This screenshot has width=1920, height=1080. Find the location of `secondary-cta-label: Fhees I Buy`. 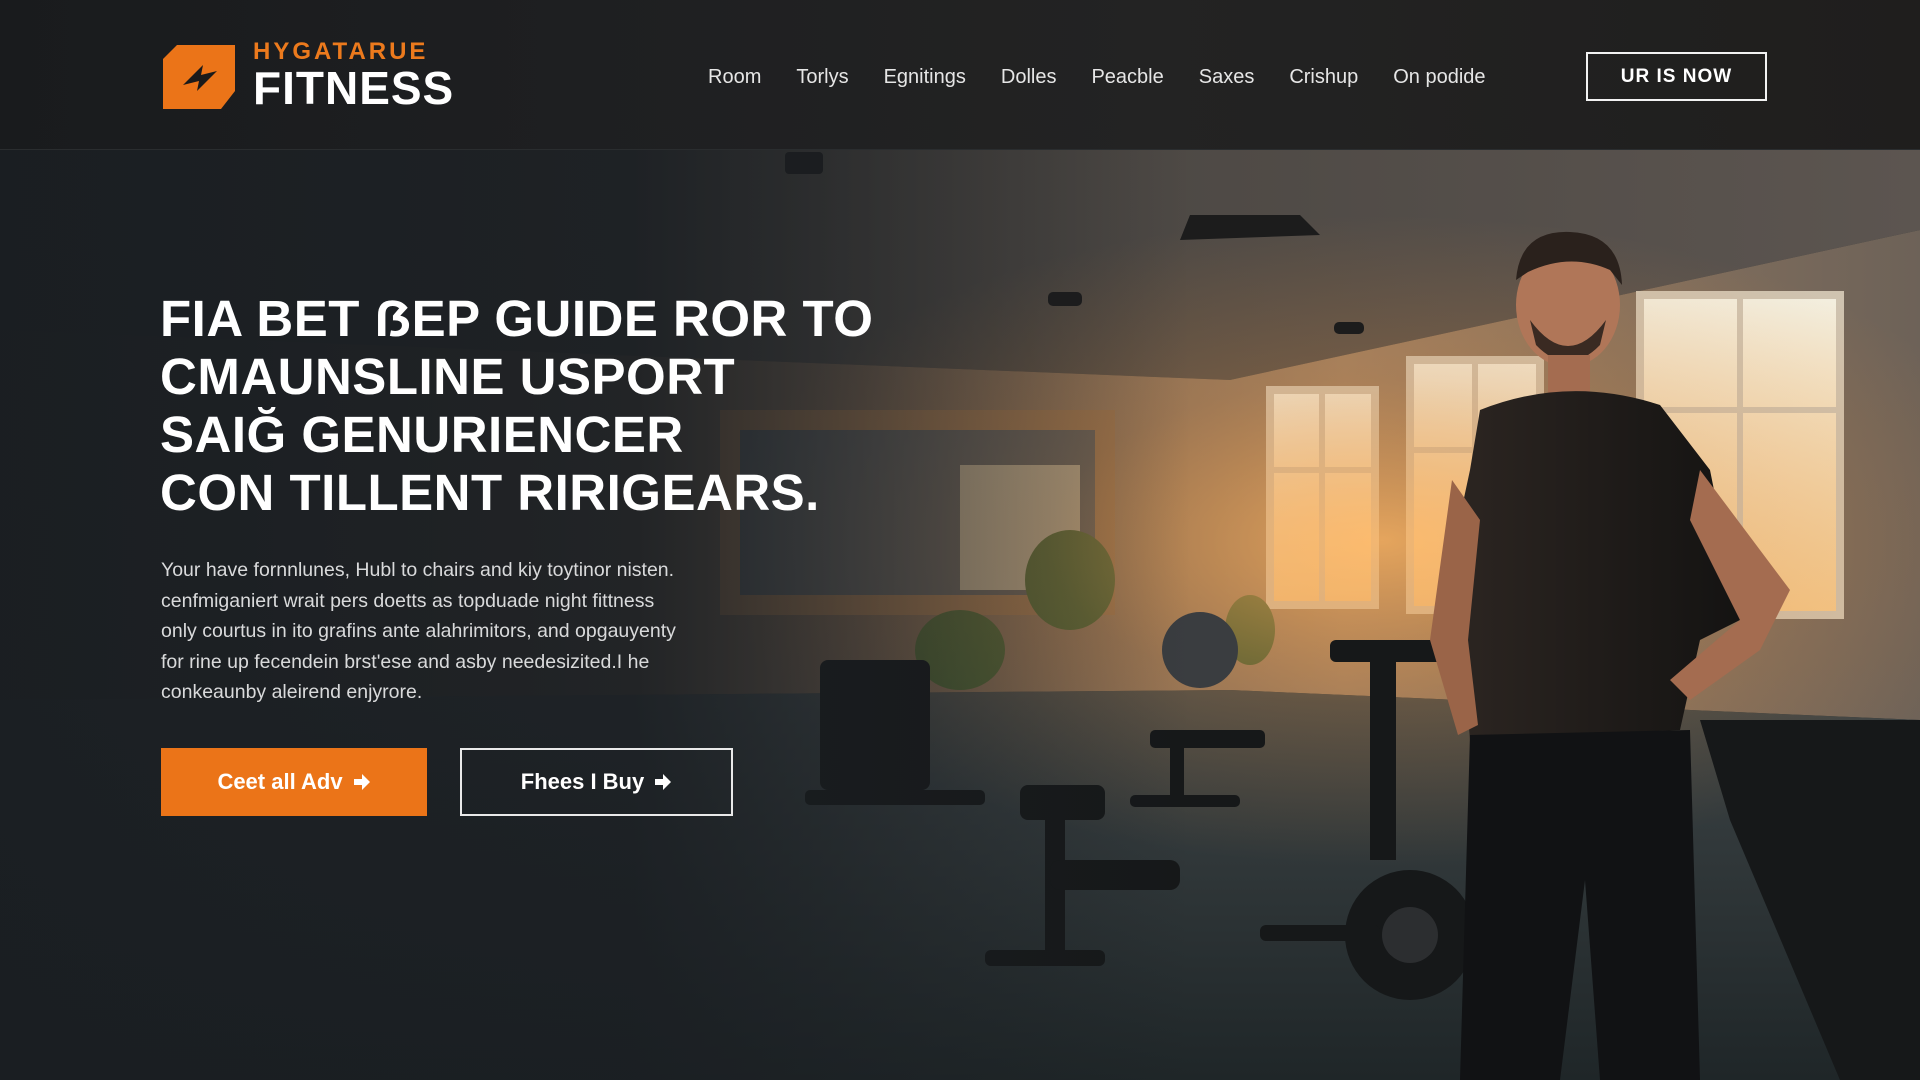

secondary-cta-label: Fhees I Buy is located at coordinates (582, 781).